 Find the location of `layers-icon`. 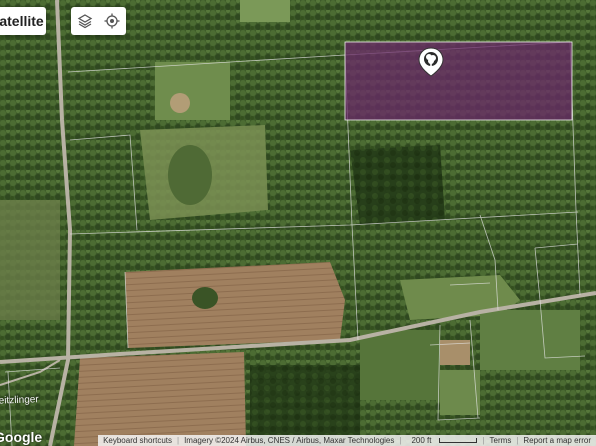

layers-icon is located at coordinates (85, 21).